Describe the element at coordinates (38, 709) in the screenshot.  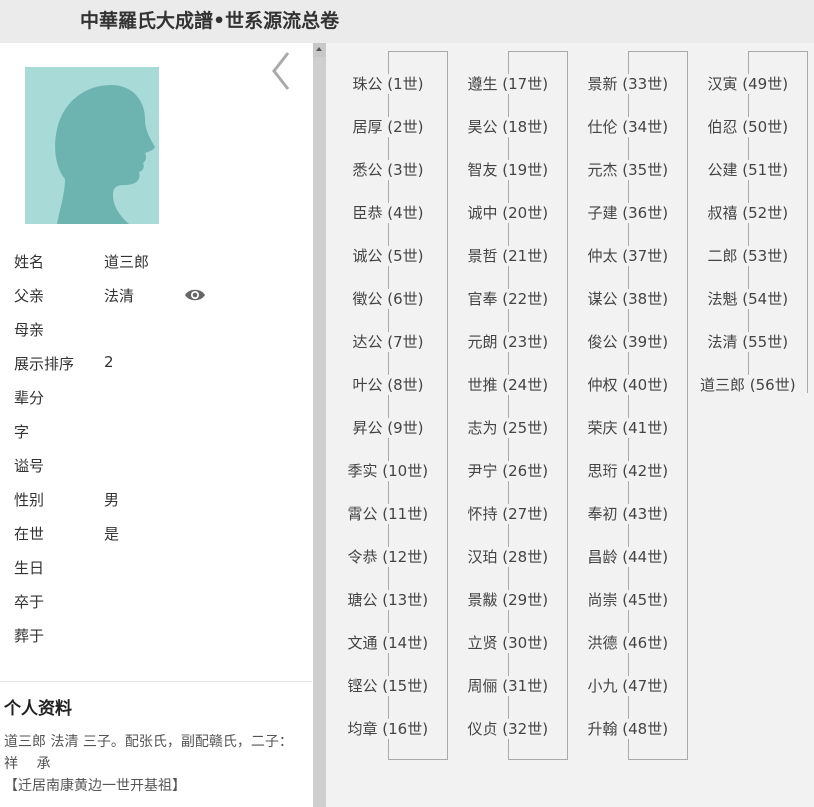
I see `bio-heading: 个人资料` at that location.